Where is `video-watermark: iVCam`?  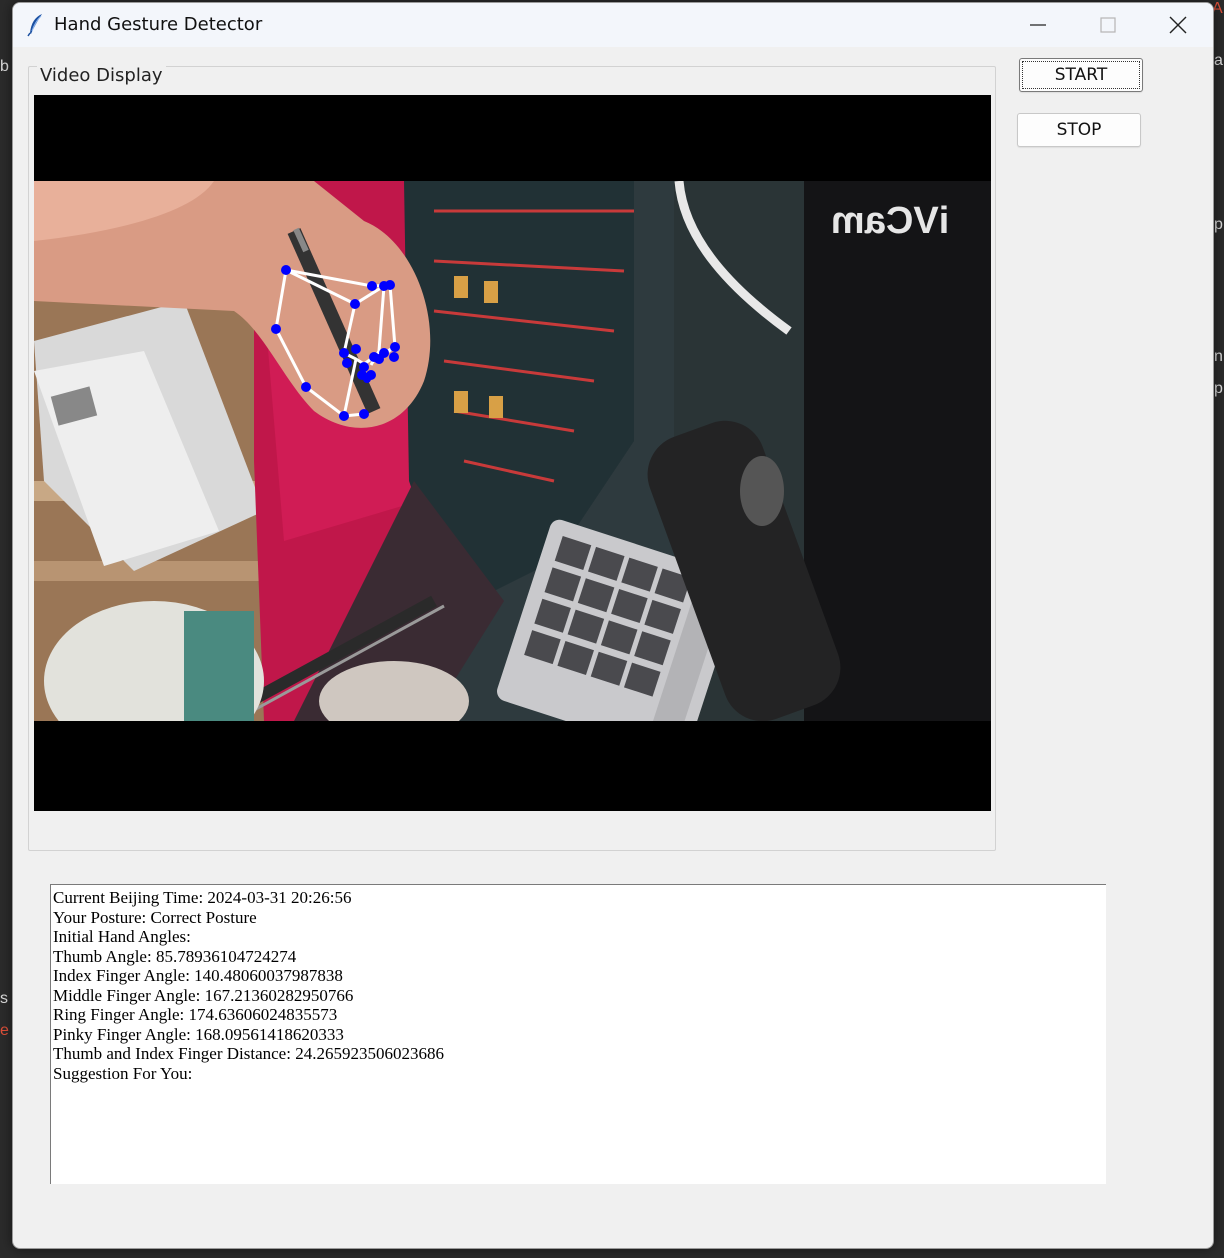
video-watermark: iVCam is located at coordinates (890, 221).